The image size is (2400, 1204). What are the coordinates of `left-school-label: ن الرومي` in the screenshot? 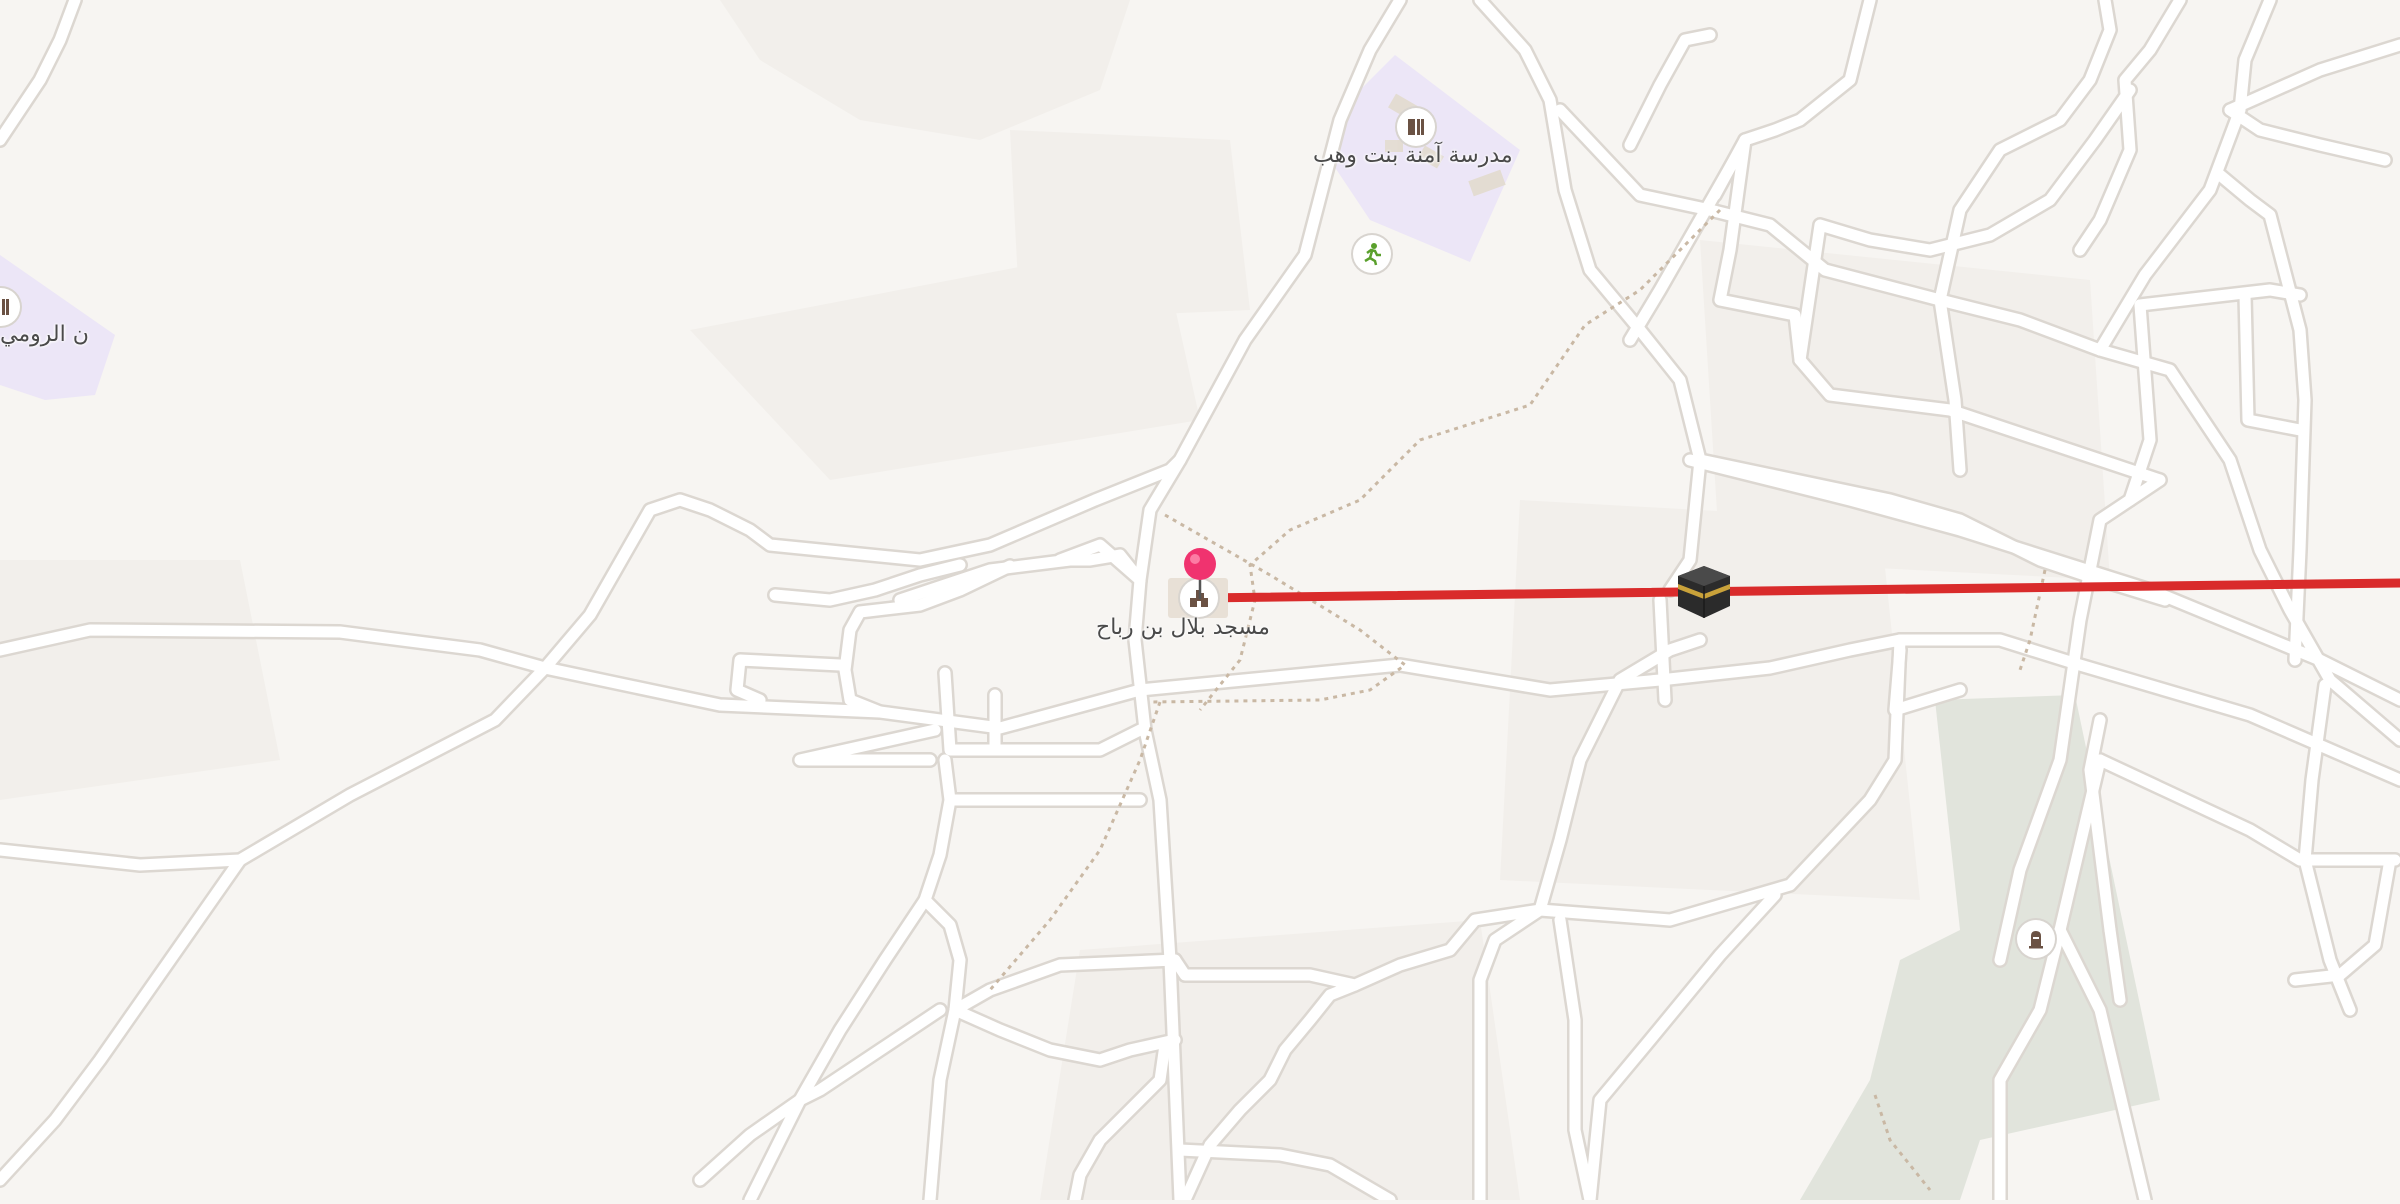 It's located at (44, 334).